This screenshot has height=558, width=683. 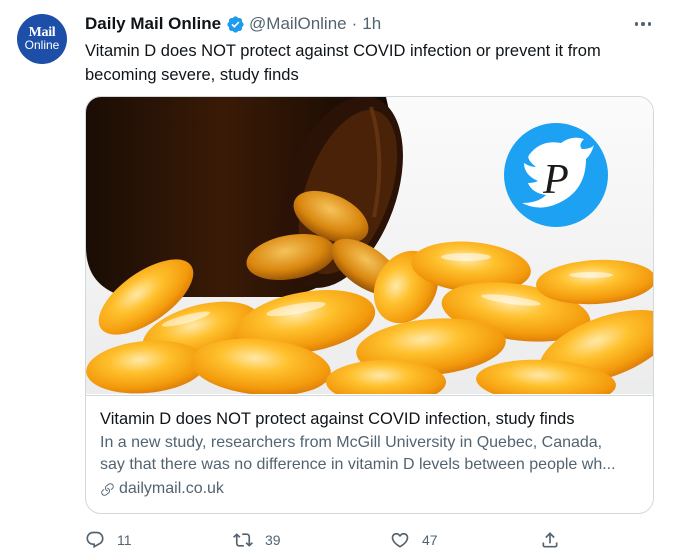 What do you see at coordinates (42, 45) in the screenshot?
I see `avatar-line-2: Online` at bounding box center [42, 45].